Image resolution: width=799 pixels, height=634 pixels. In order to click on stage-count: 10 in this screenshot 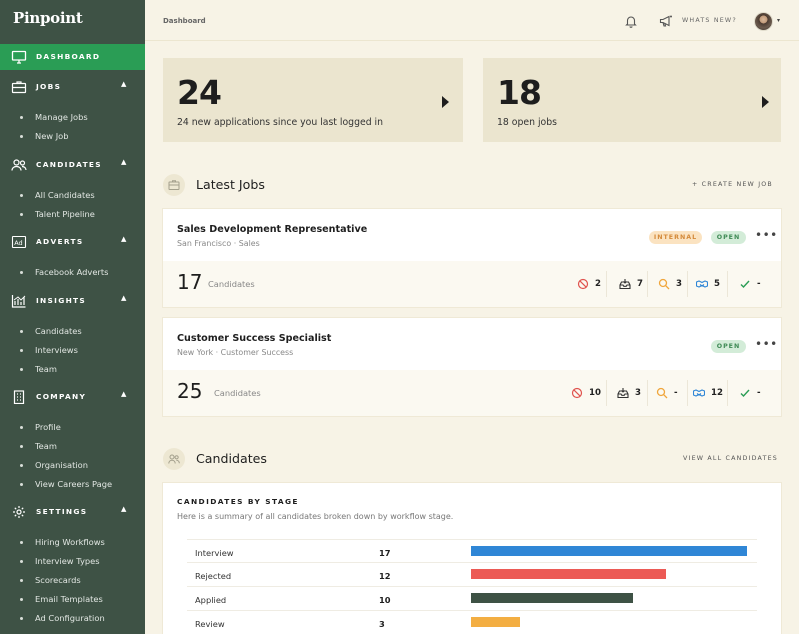, I will do `click(385, 600)`.